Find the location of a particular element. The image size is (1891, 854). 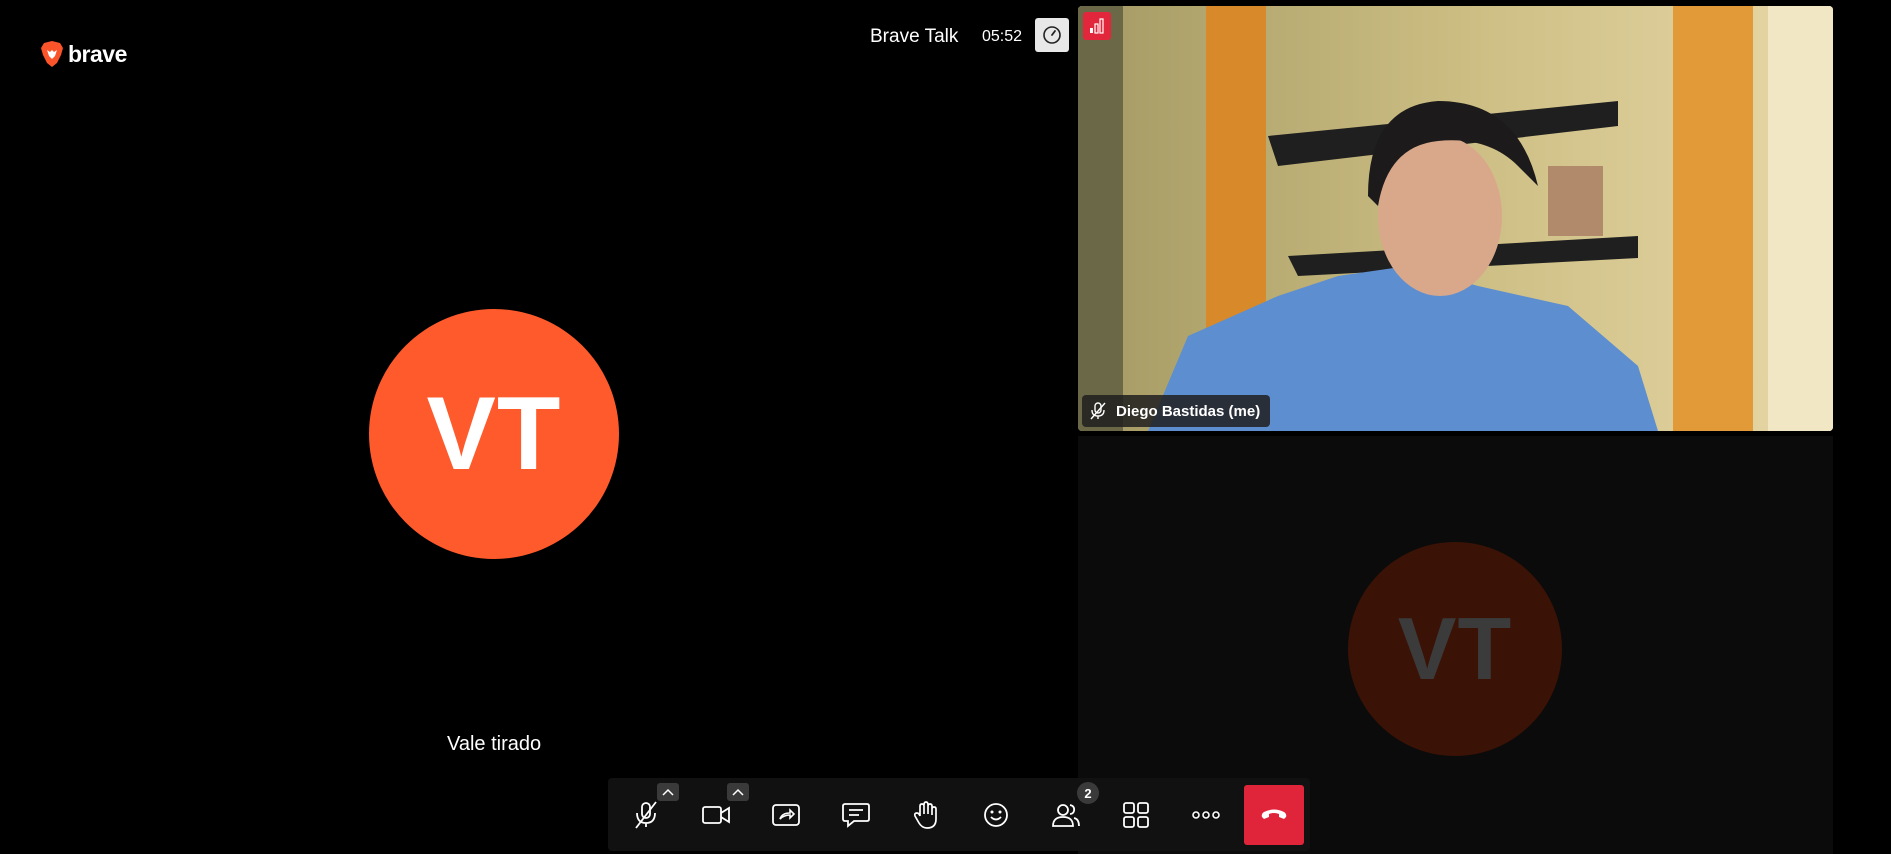

emoji-icon is located at coordinates (996, 815).